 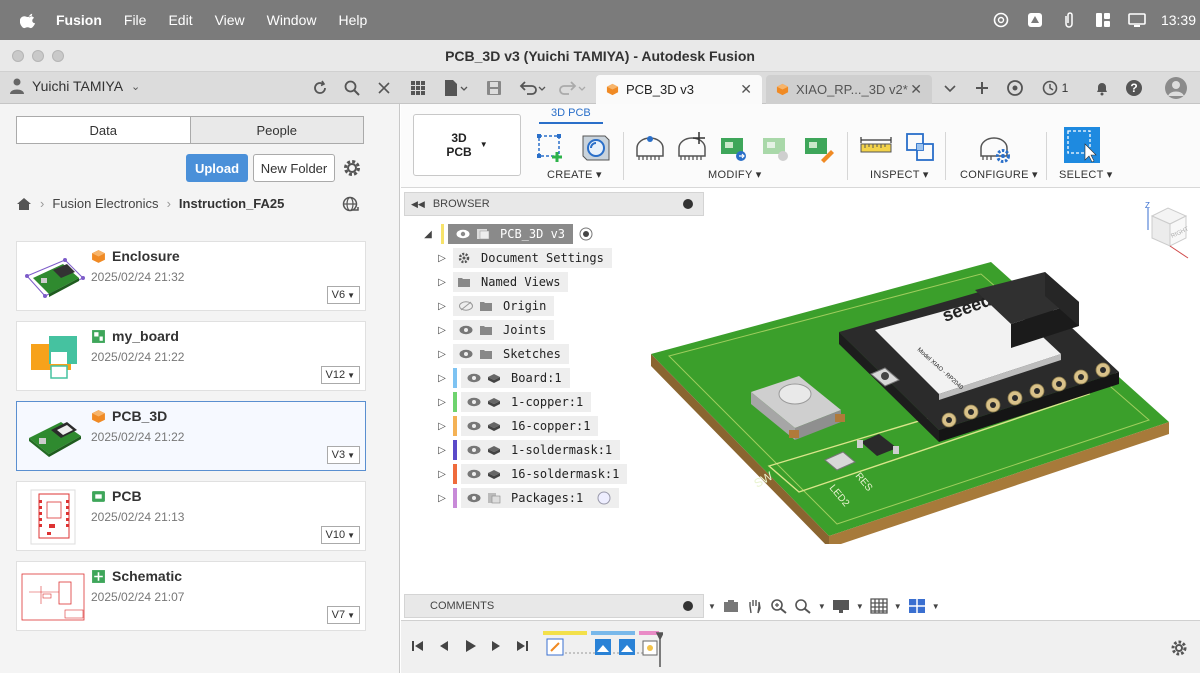 I want to click on tree-node-joints: ▷ Joints, so click(x=531, y=330).